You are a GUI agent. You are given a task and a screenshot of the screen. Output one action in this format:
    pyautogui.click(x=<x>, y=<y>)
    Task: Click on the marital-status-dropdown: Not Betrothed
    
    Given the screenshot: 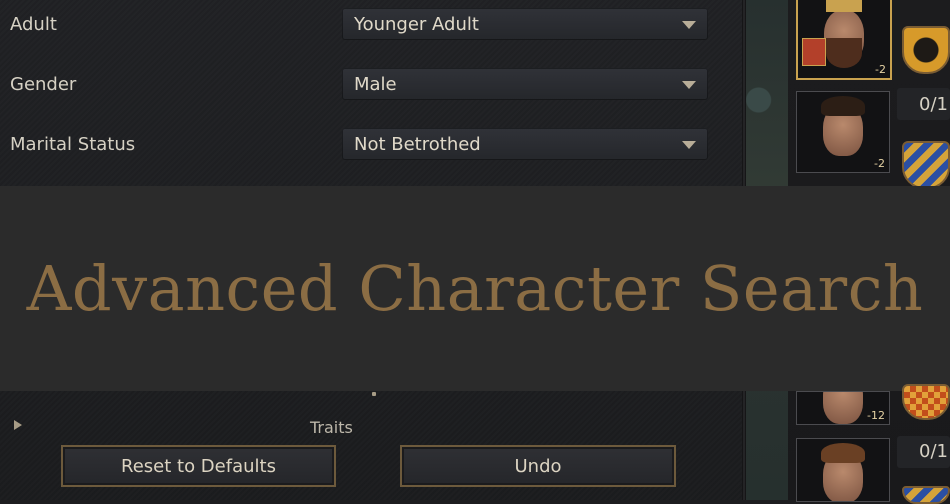 What is the action you would take?
    pyautogui.click(x=525, y=144)
    